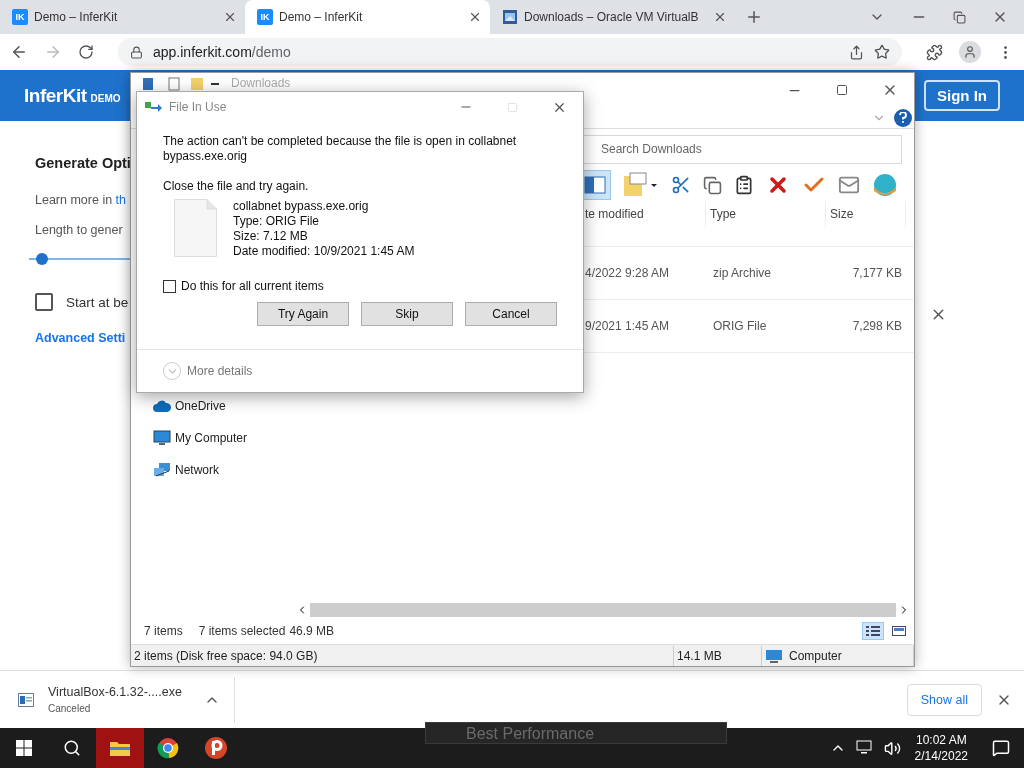 This screenshot has height=768, width=1024. I want to click on lock-icon, so click(136, 52).